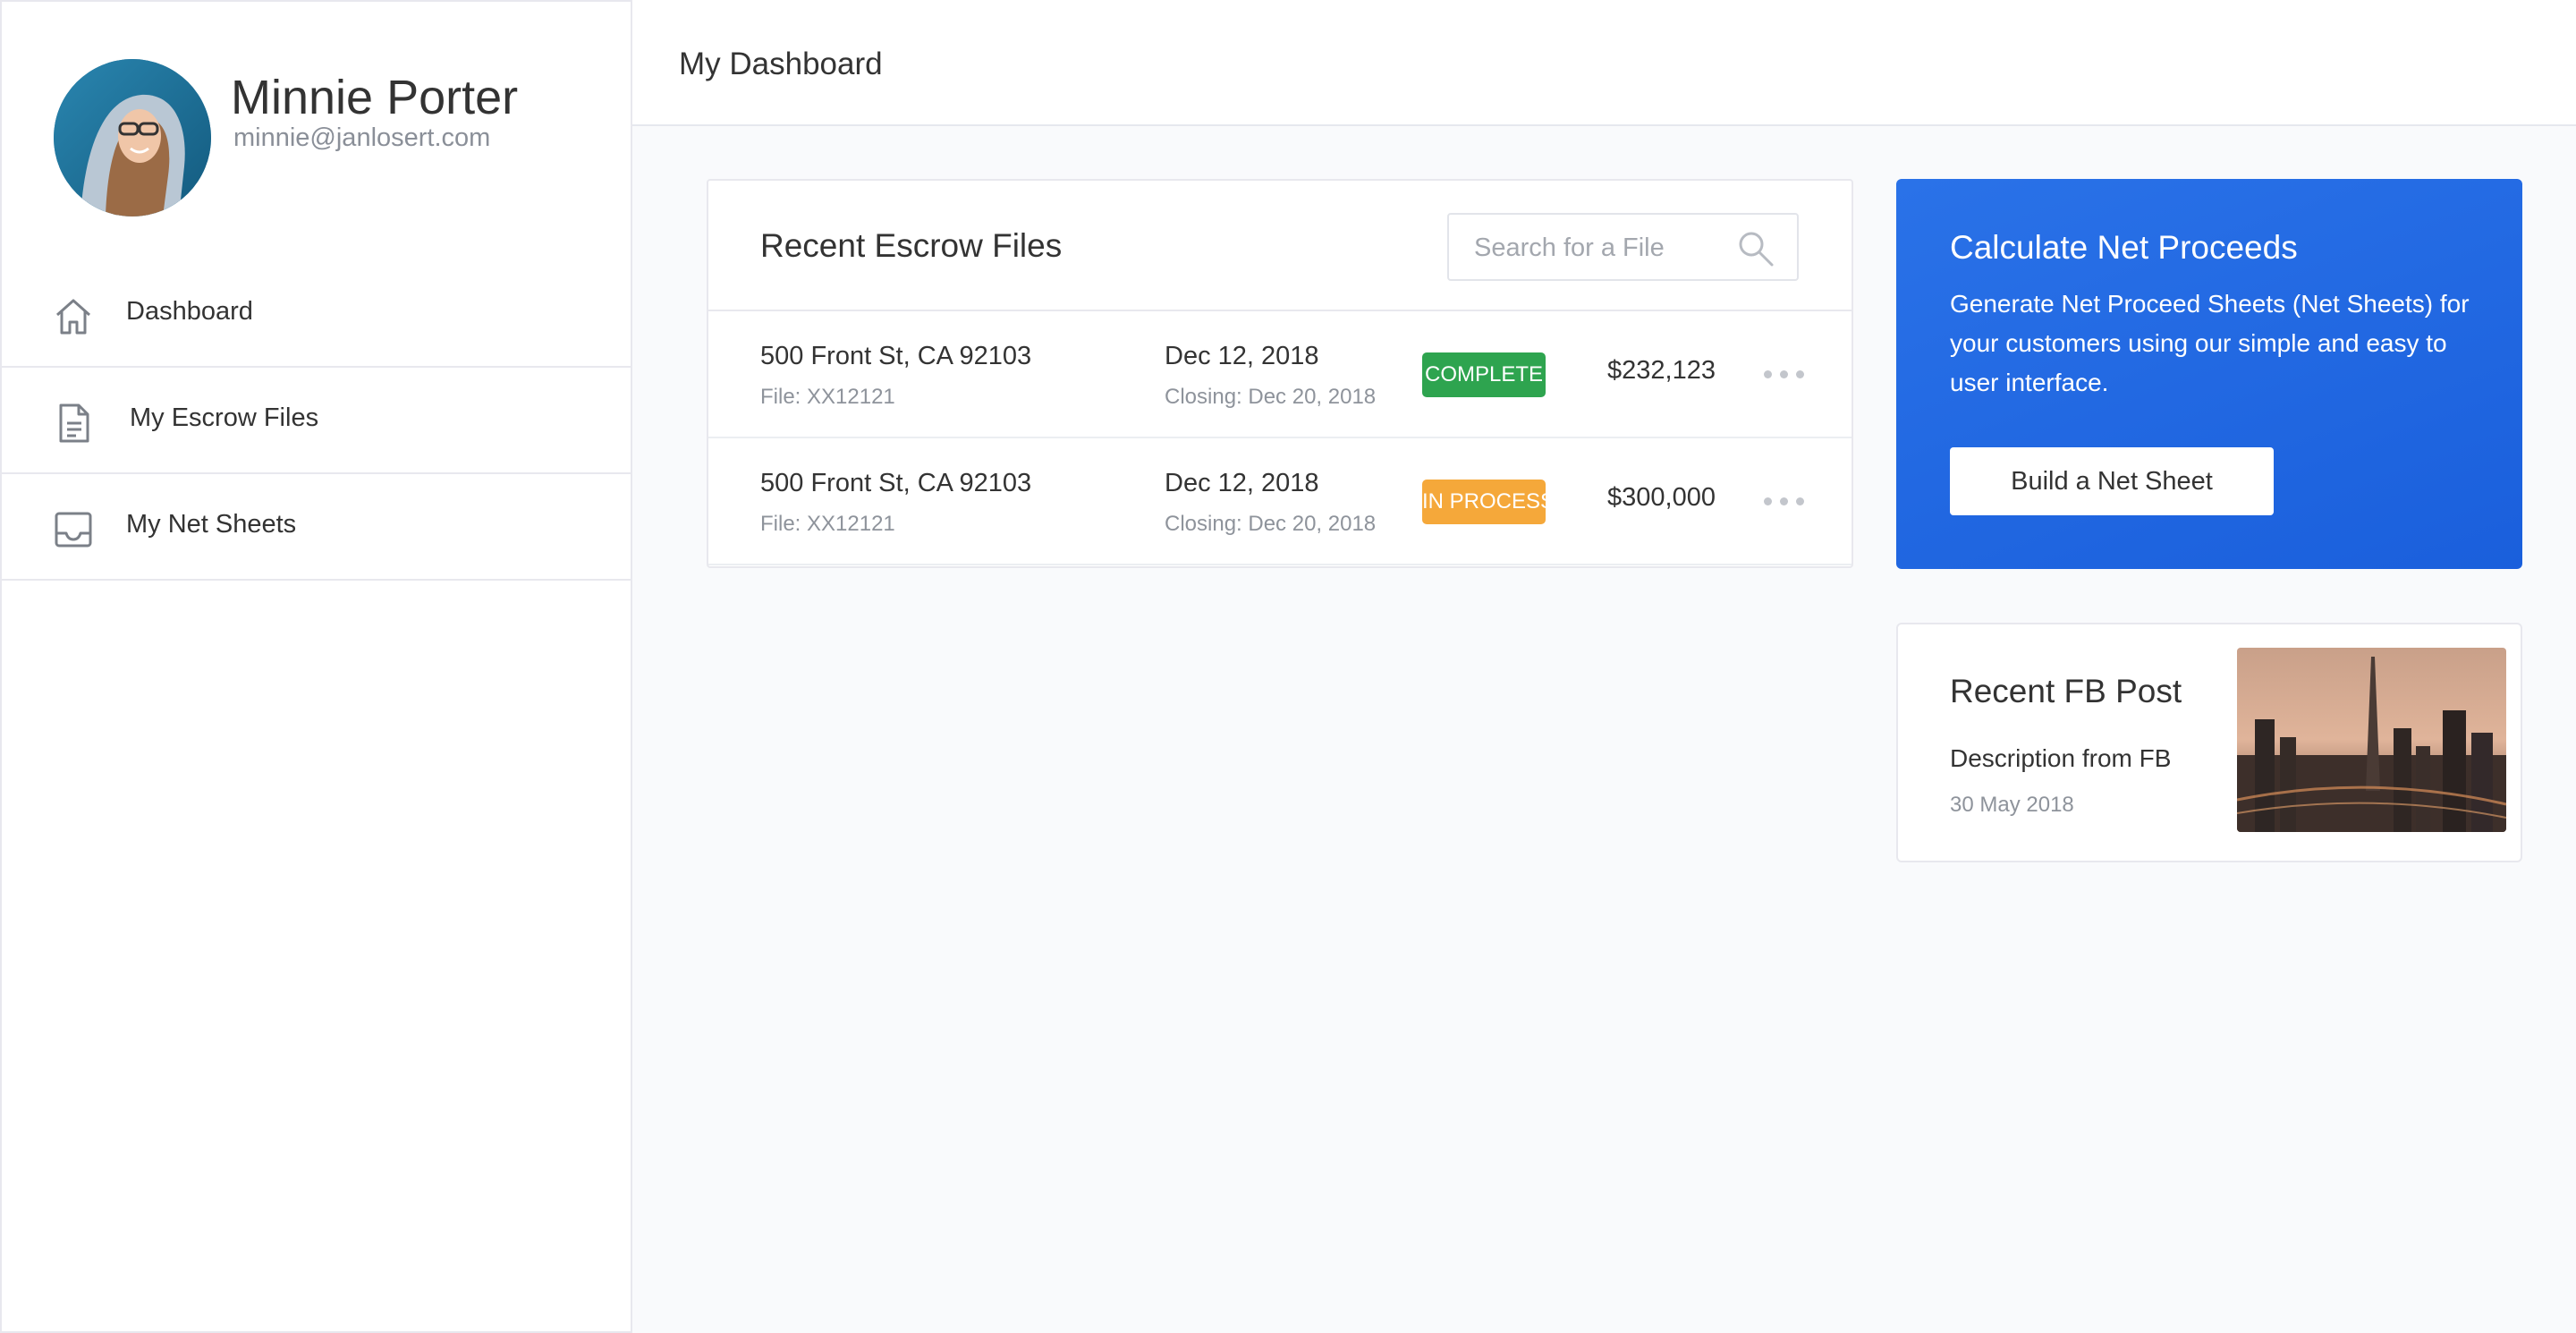  Describe the element at coordinates (73, 529) in the screenshot. I see `inbox-icon` at that location.